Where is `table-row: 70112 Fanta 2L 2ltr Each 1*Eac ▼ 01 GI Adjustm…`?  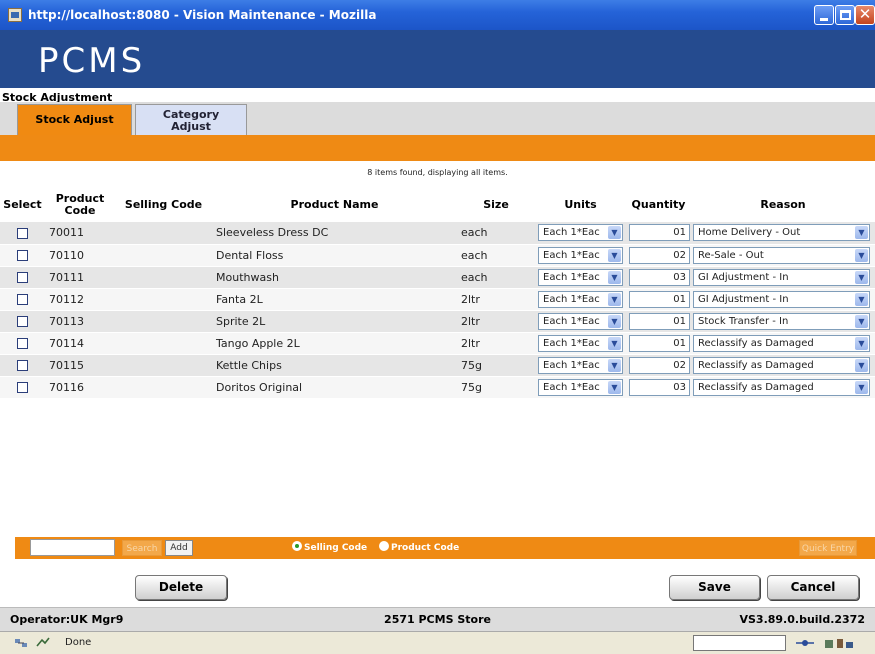 table-row: 70112 Fanta 2L 2ltr Each 1*Eac ▼ 01 GI Adjustm… is located at coordinates (437, 299).